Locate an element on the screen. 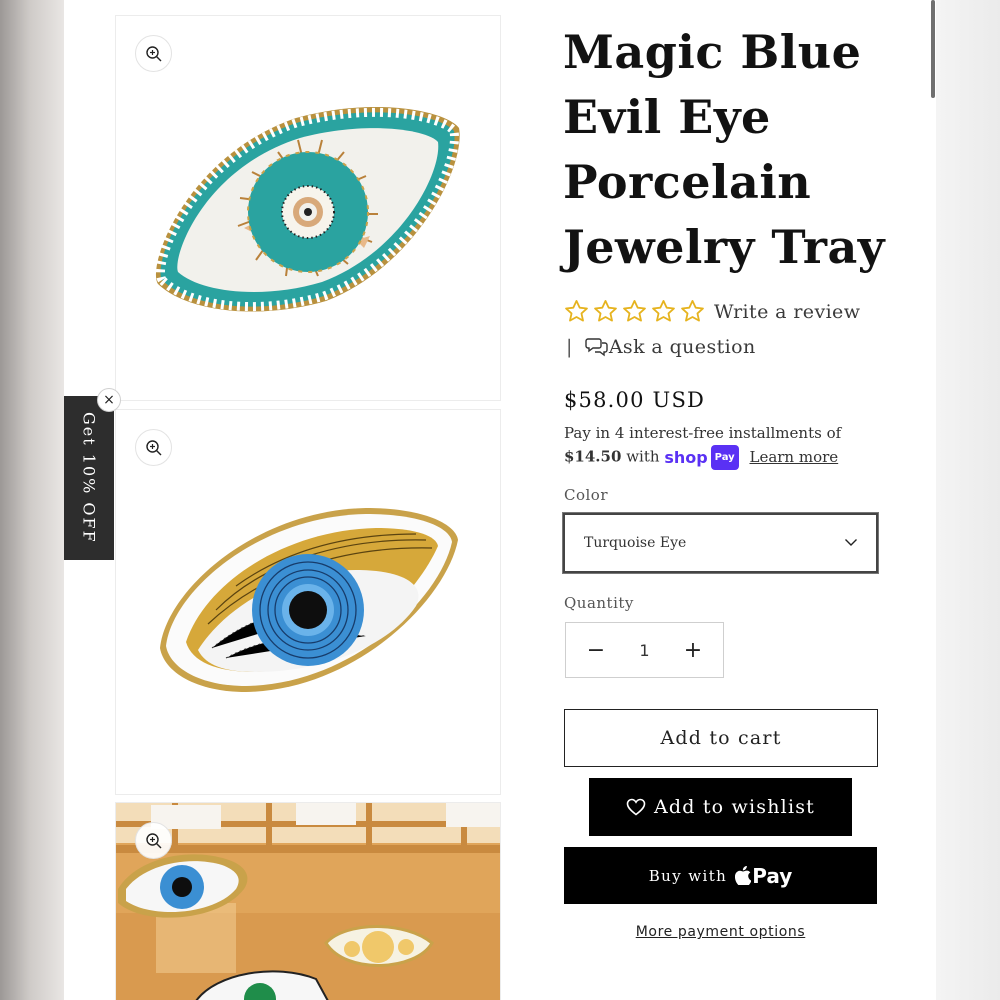 This screenshot has height=1000, width=1000. buy-with-apple-pay-button: Buy with Pay is located at coordinates (720, 875).